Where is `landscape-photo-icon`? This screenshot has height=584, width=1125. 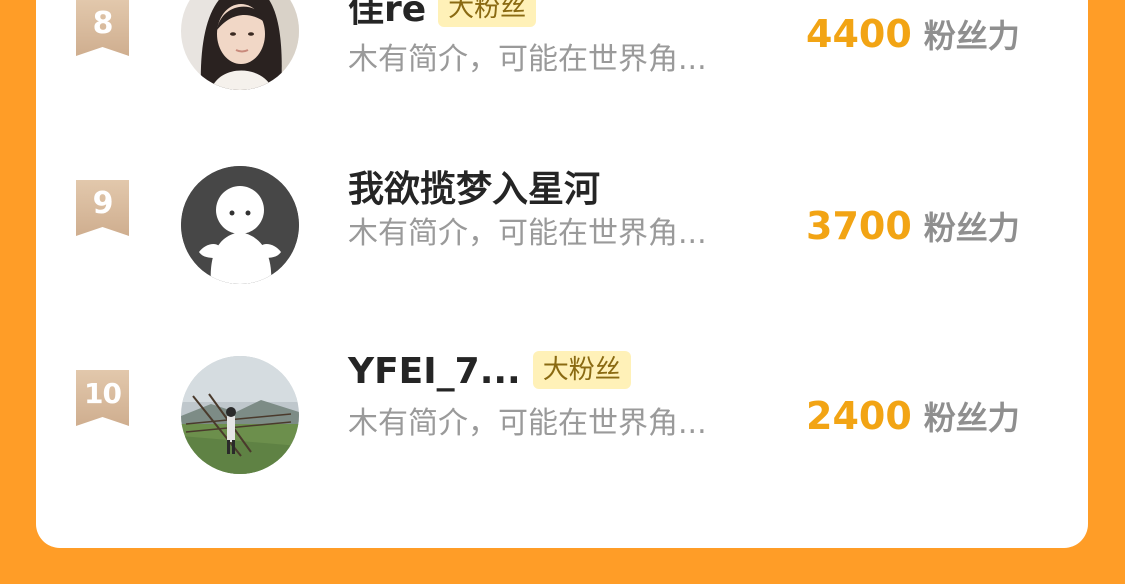 landscape-photo-icon is located at coordinates (240, 415).